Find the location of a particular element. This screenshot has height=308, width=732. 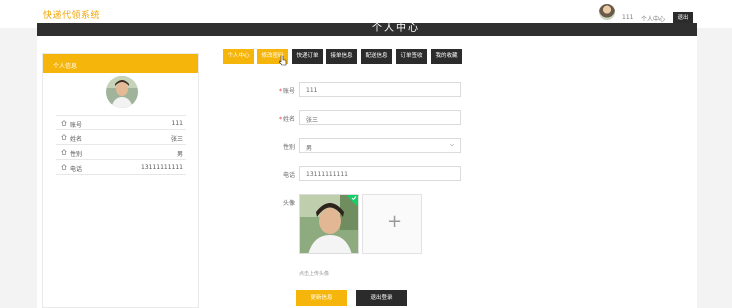

account-field: 111 is located at coordinates (380, 89).